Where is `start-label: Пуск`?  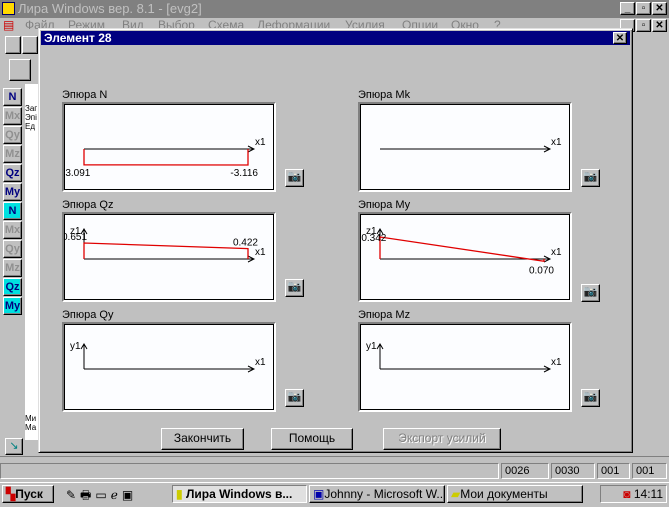 start-label: Пуск is located at coordinates (29, 494).